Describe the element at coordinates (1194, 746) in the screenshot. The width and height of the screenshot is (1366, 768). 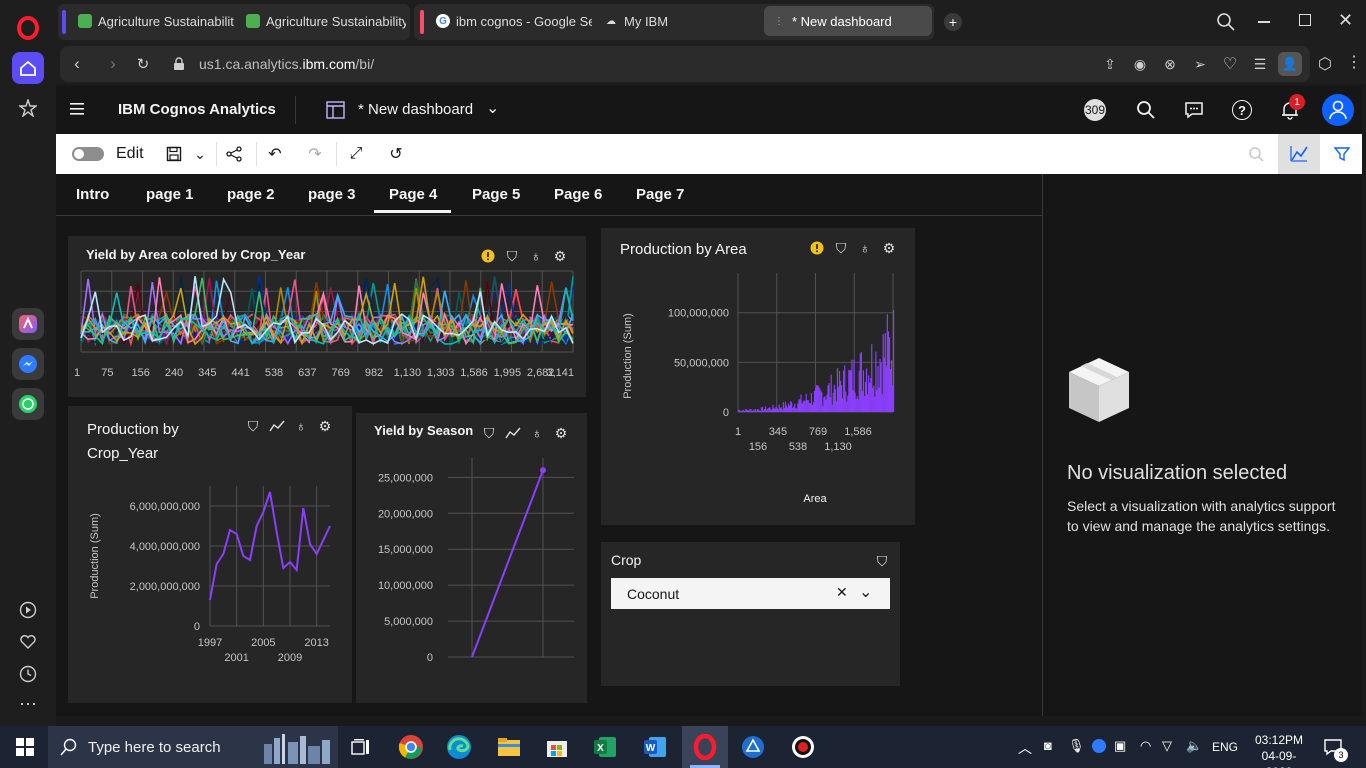
I see `tray-volume-icon: 🔈` at that location.